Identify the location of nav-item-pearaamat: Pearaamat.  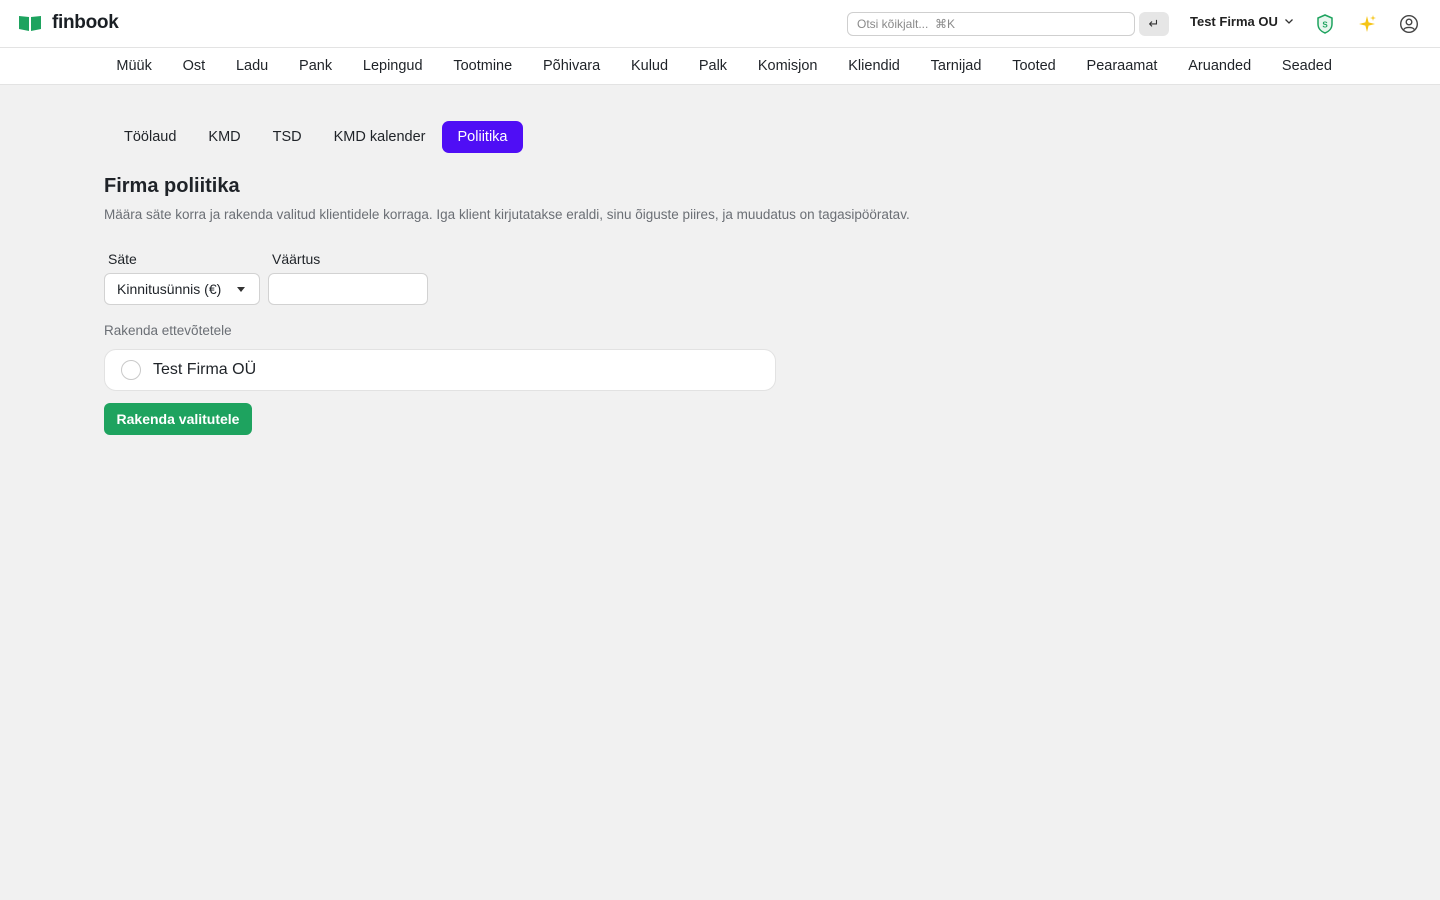
(1122, 66).